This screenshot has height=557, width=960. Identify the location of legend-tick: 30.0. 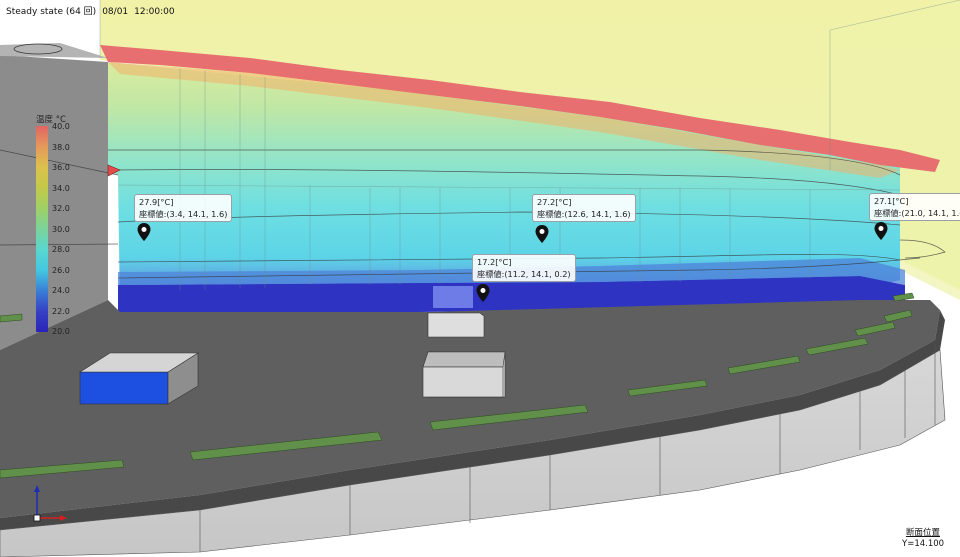
(61, 229).